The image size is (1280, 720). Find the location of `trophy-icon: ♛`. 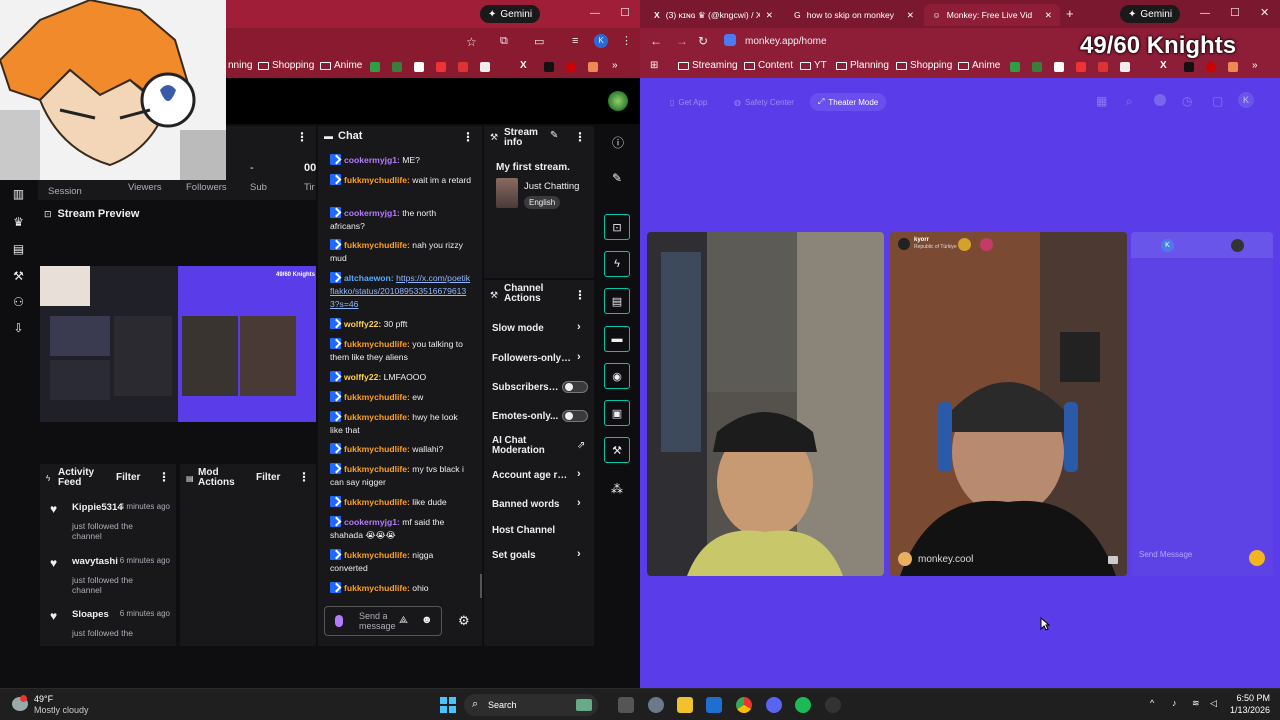

trophy-icon: ♛ is located at coordinates (18, 222).